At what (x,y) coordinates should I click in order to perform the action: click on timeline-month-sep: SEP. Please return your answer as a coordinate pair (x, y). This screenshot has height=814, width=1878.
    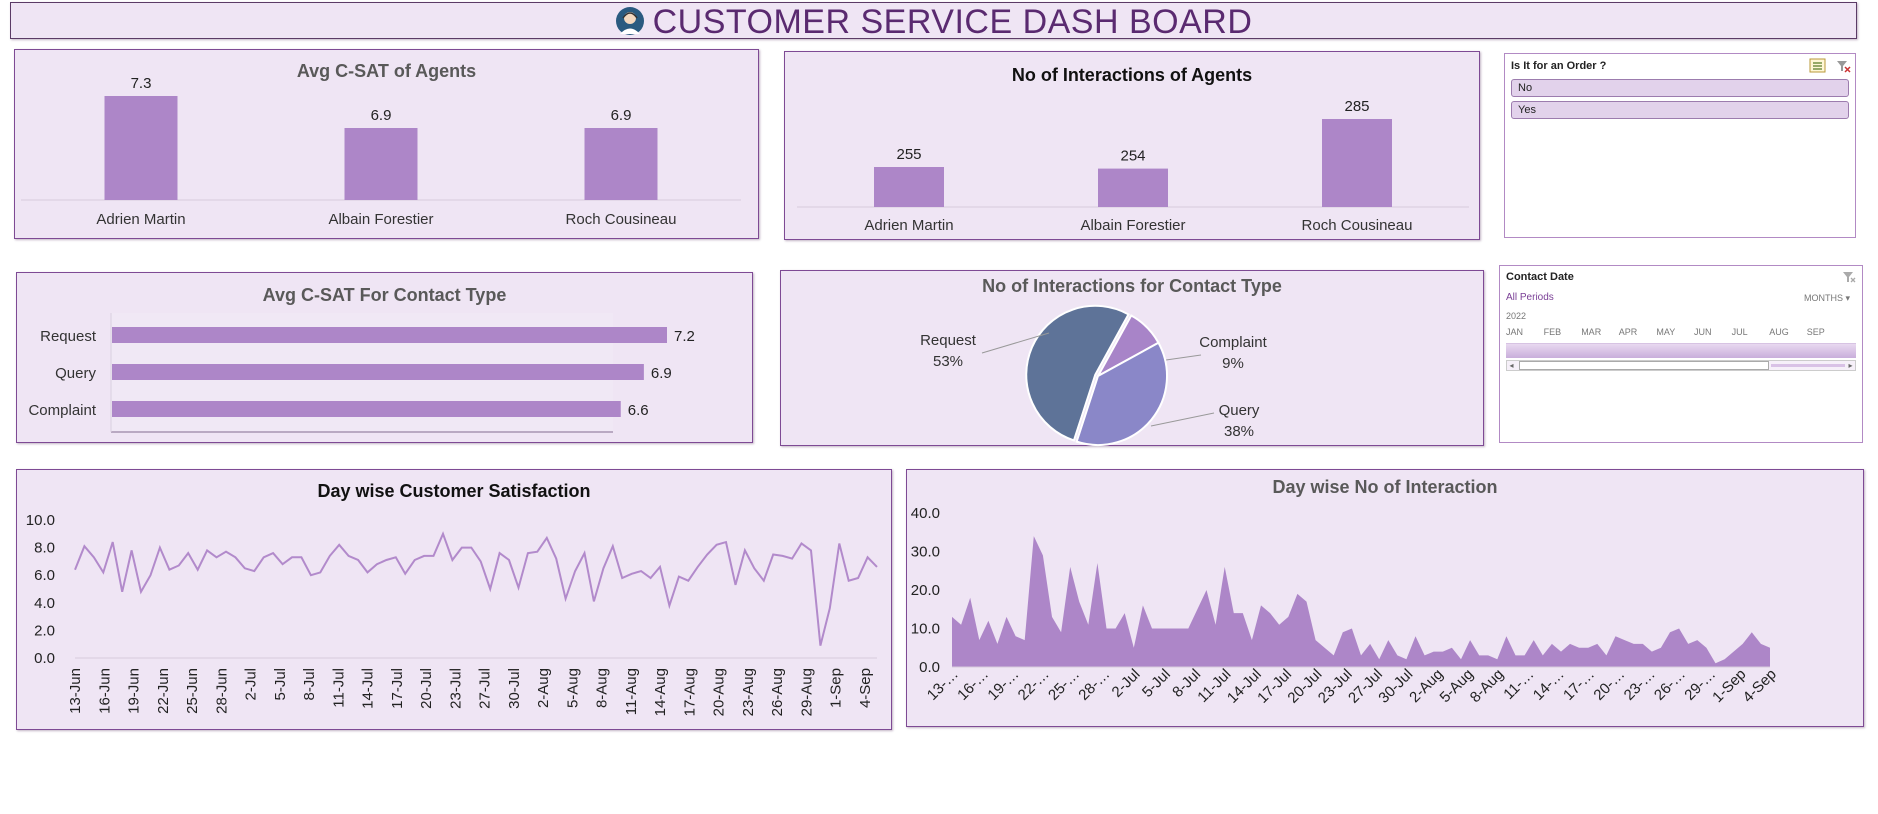
    Looking at the image, I should click on (1816, 332).